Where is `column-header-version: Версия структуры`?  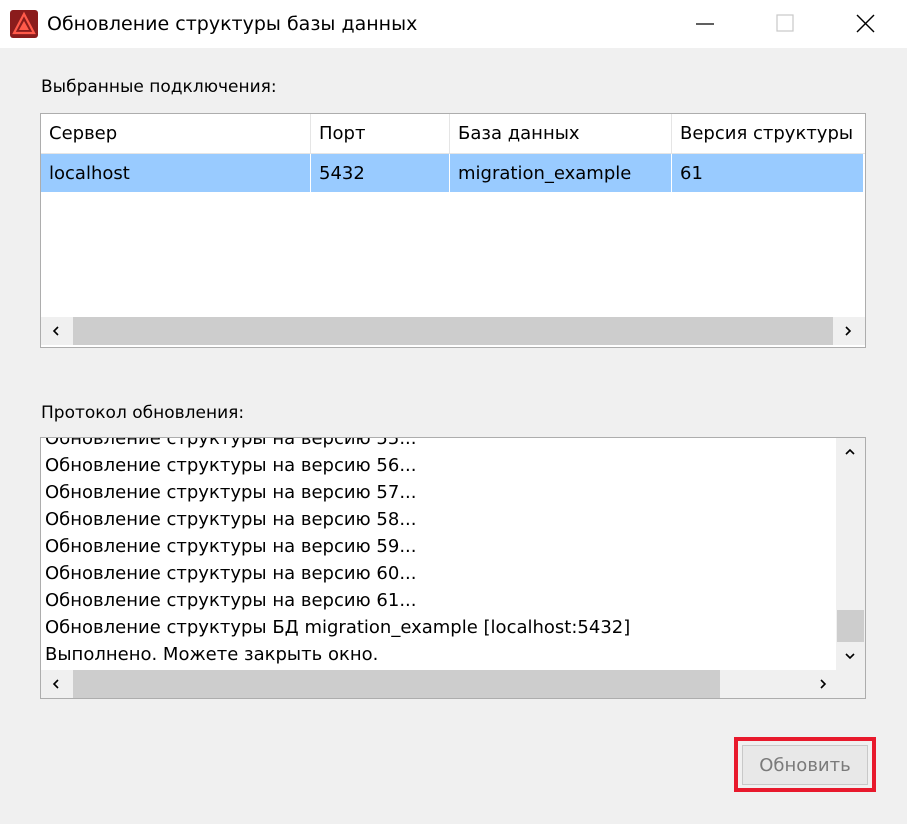 column-header-version: Версия структуры is located at coordinates (768, 133).